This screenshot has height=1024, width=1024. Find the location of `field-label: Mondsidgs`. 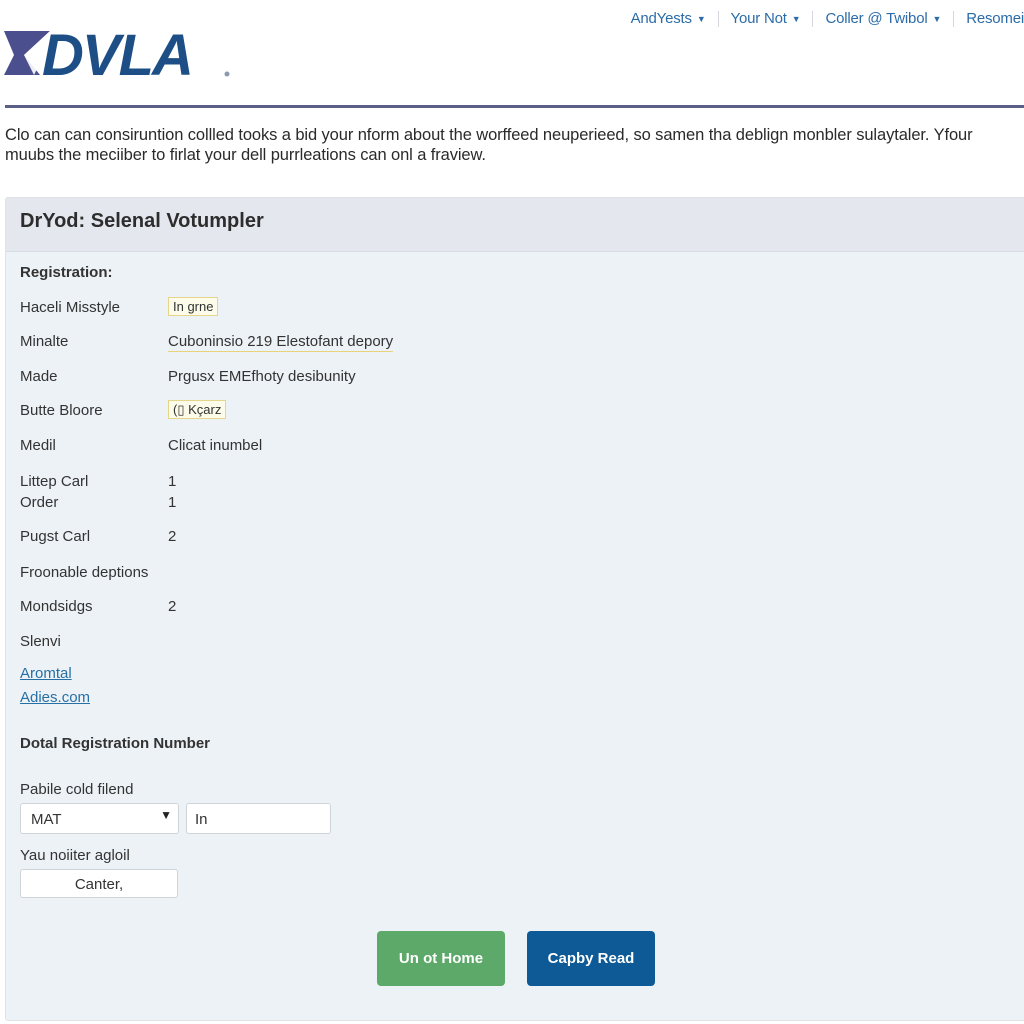

field-label: Mondsidgs is located at coordinates (56, 606).